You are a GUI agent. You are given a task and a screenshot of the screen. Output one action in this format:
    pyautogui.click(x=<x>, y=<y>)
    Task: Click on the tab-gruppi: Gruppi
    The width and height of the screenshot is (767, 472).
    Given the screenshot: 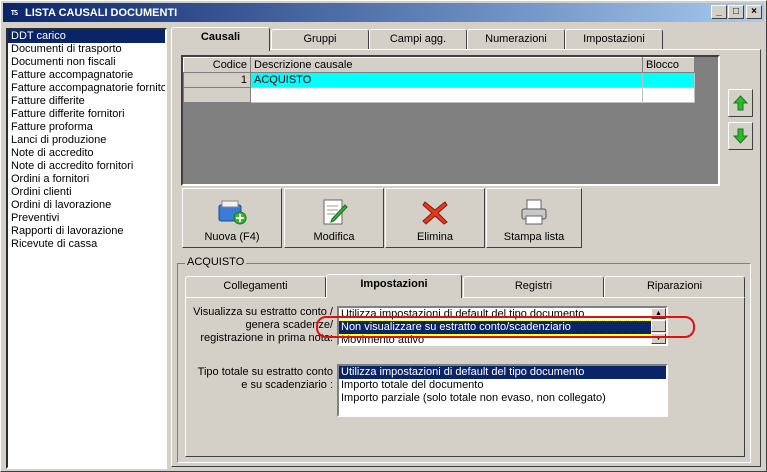 What is the action you would take?
    pyautogui.click(x=320, y=39)
    